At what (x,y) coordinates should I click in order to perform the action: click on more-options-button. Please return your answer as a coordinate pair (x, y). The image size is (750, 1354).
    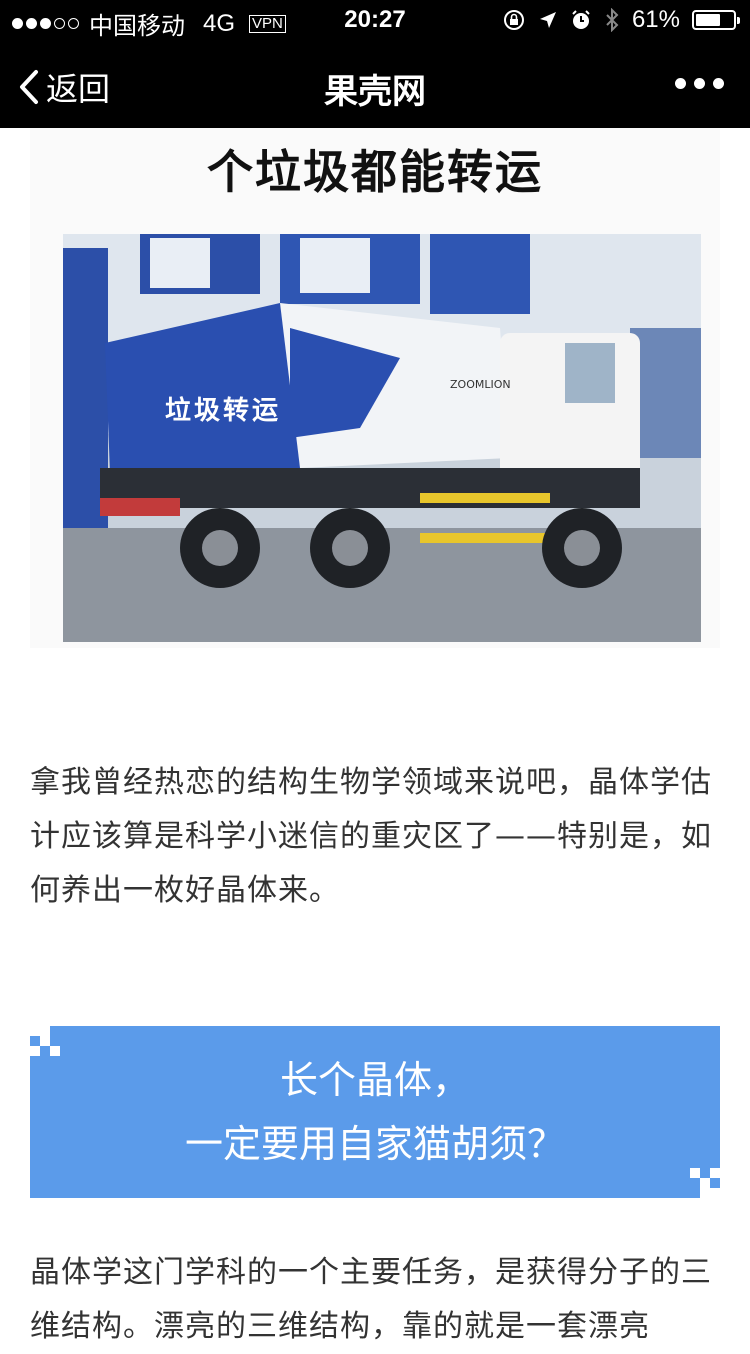
    Looking at the image, I should click on (699, 83).